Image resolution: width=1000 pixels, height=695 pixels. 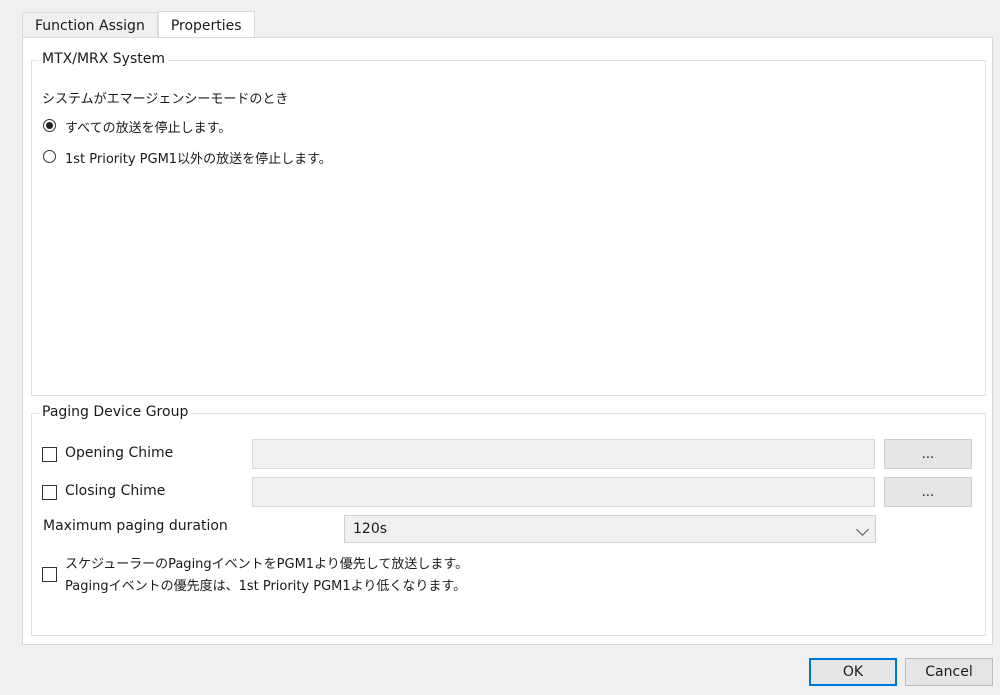 What do you see at coordinates (49, 125) in the screenshot?
I see `radio-stop-all` at bounding box center [49, 125].